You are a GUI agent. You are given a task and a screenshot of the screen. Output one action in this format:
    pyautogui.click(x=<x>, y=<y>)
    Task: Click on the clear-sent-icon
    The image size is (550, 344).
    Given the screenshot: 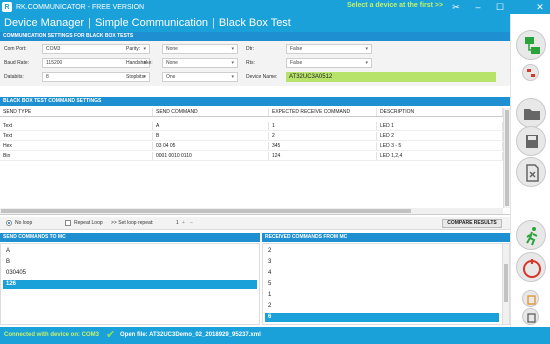 What is the action you would take?
    pyautogui.click(x=530, y=298)
    